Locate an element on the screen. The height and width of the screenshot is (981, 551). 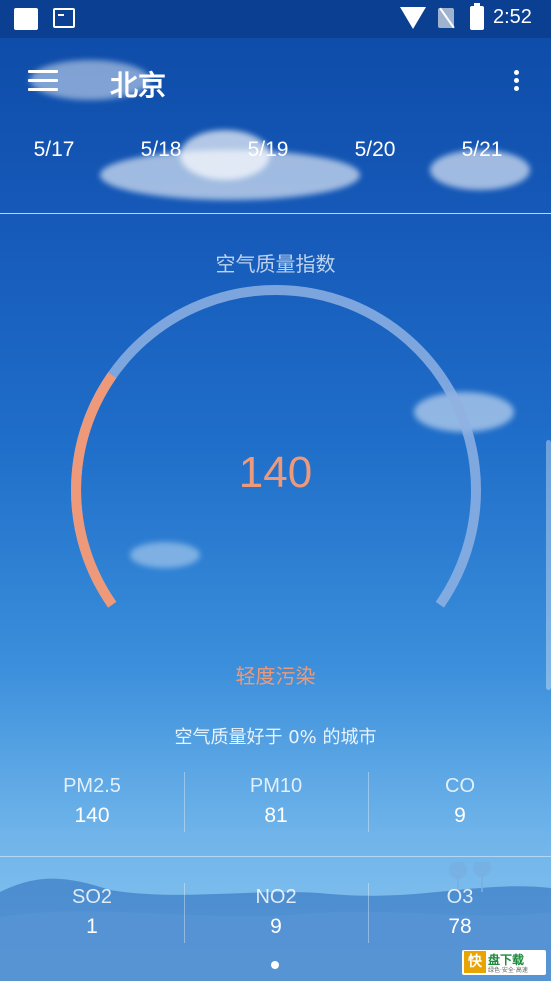
pollutant-value: 81 is located at coordinates (276, 815).